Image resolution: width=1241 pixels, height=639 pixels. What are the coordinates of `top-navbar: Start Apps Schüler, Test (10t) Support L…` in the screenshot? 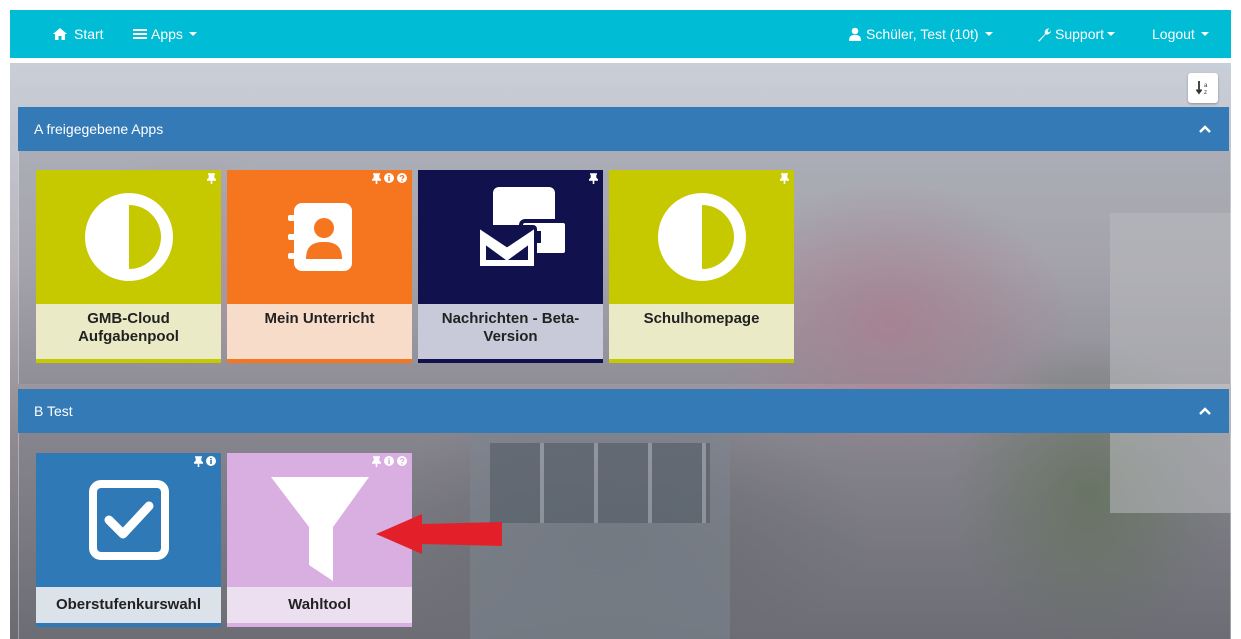 It's located at (620, 34).